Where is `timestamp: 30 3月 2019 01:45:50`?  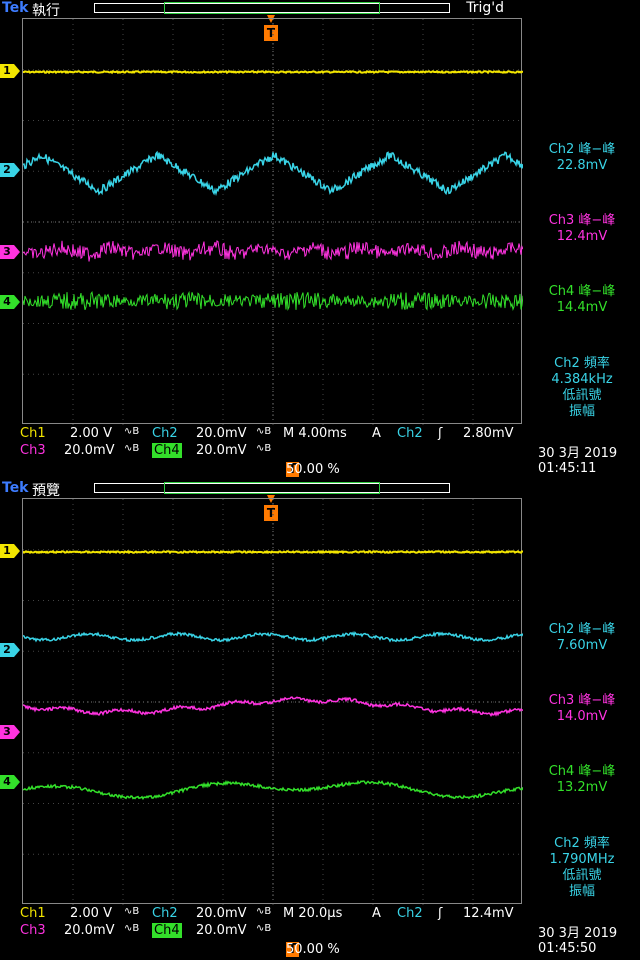 timestamp: 30 3月 2019 01:45:50 is located at coordinates (577, 941).